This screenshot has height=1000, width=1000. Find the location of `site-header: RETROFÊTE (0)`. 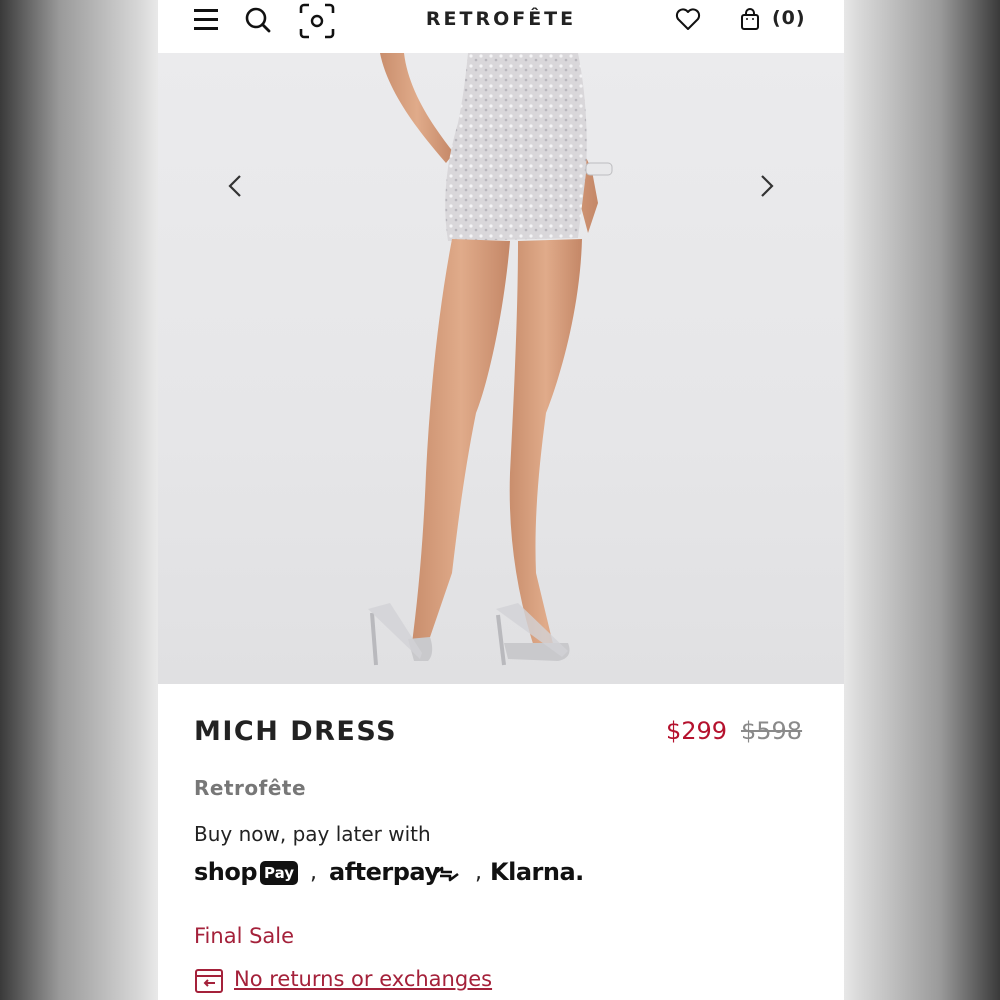

site-header: RETROFÊTE (0) is located at coordinates (501, 26).